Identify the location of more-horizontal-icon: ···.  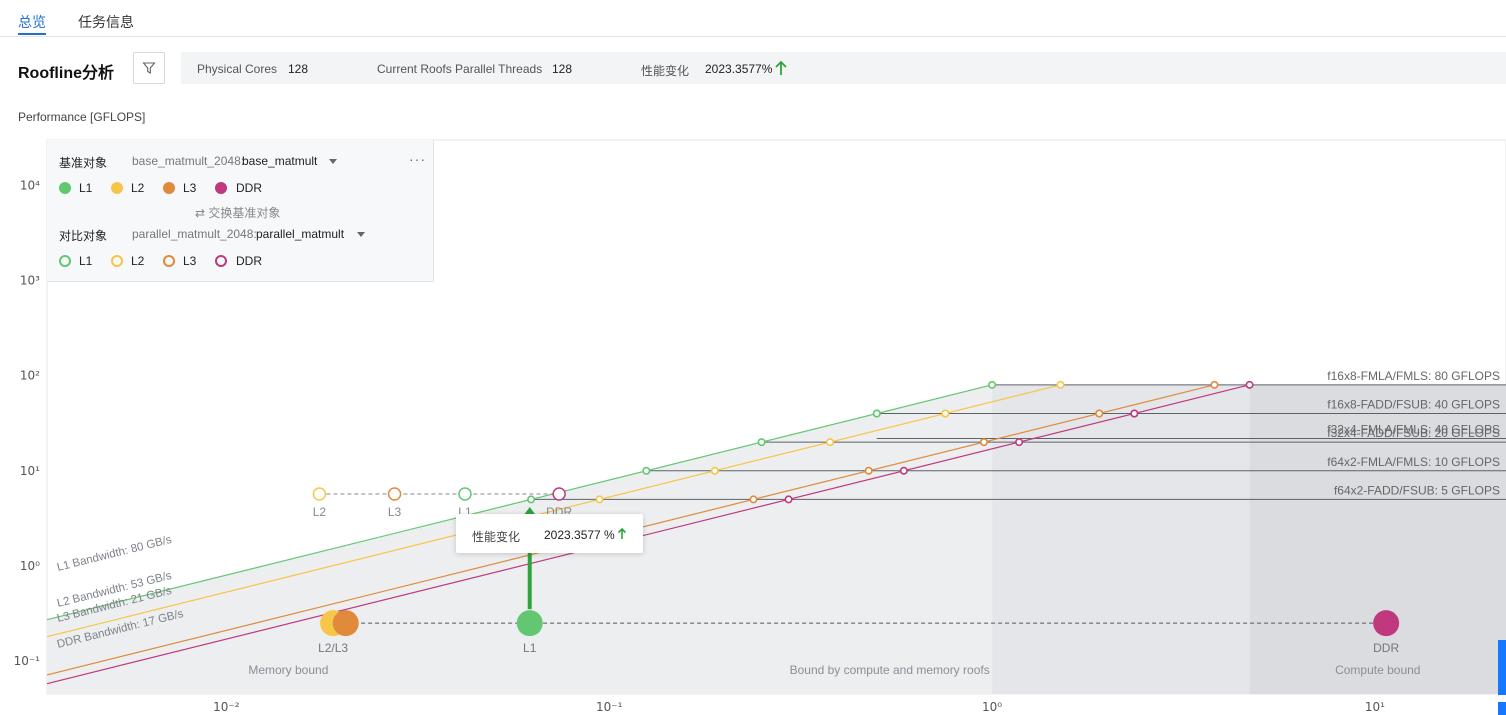
(417, 159).